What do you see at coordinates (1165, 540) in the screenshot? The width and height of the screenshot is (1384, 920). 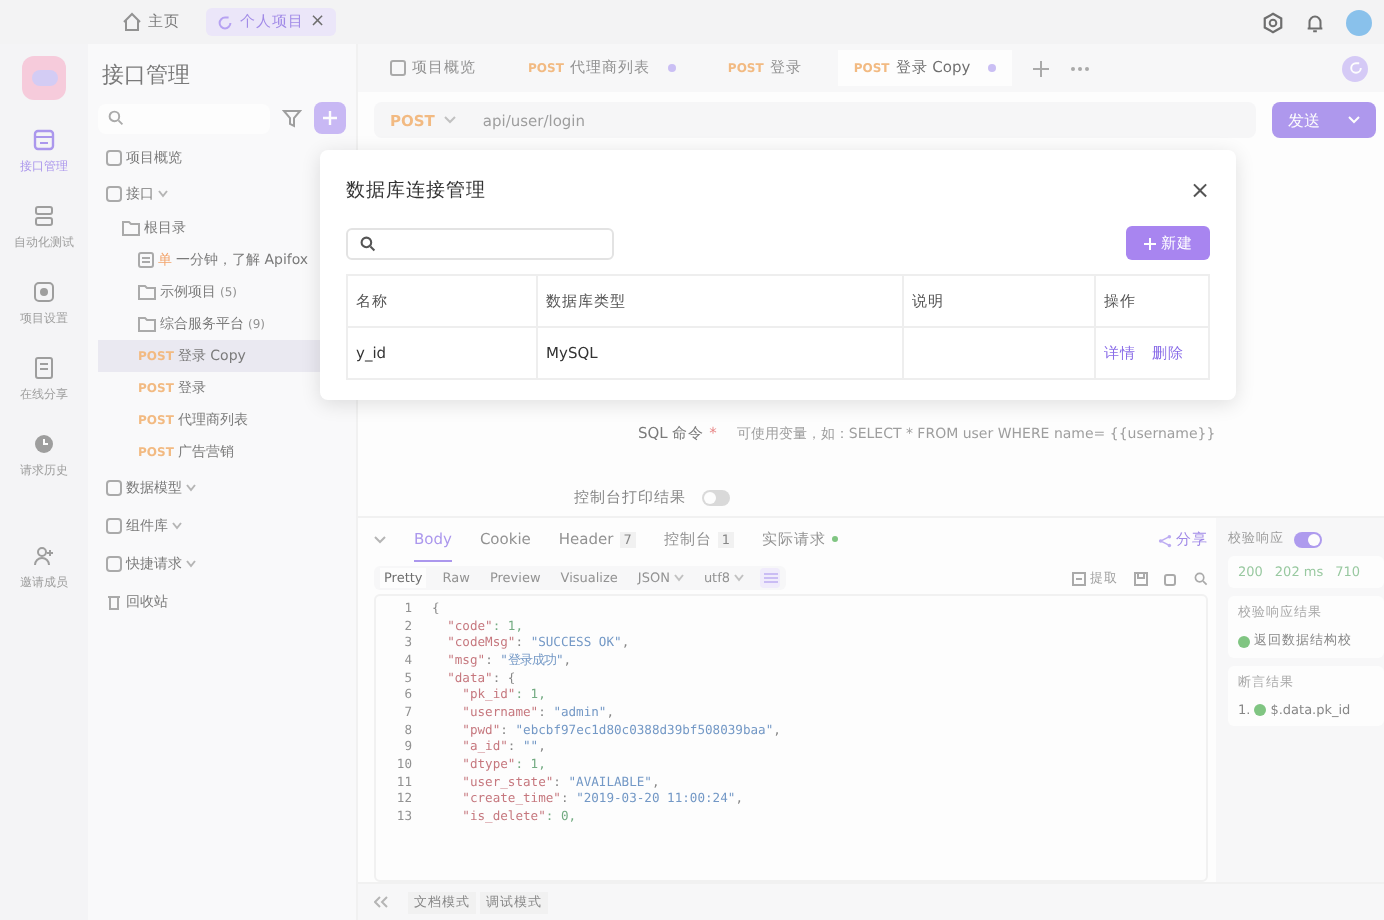 I see `share-icon` at bounding box center [1165, 540].